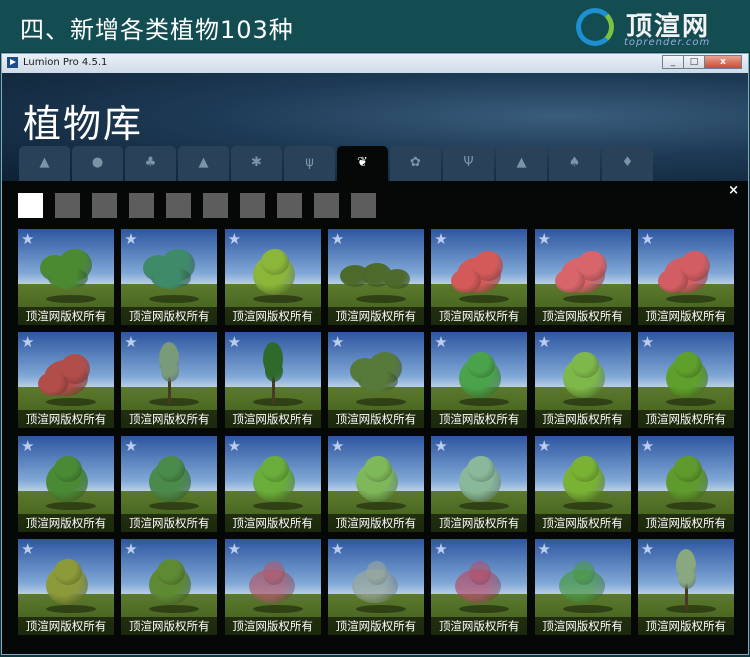 This screenshot has width=750, height=657. Describe the element at coordinates (375, 64) in the screenshot. I see `title-bar: Lumion Pro 4.5.1 _ □ x` at that location.